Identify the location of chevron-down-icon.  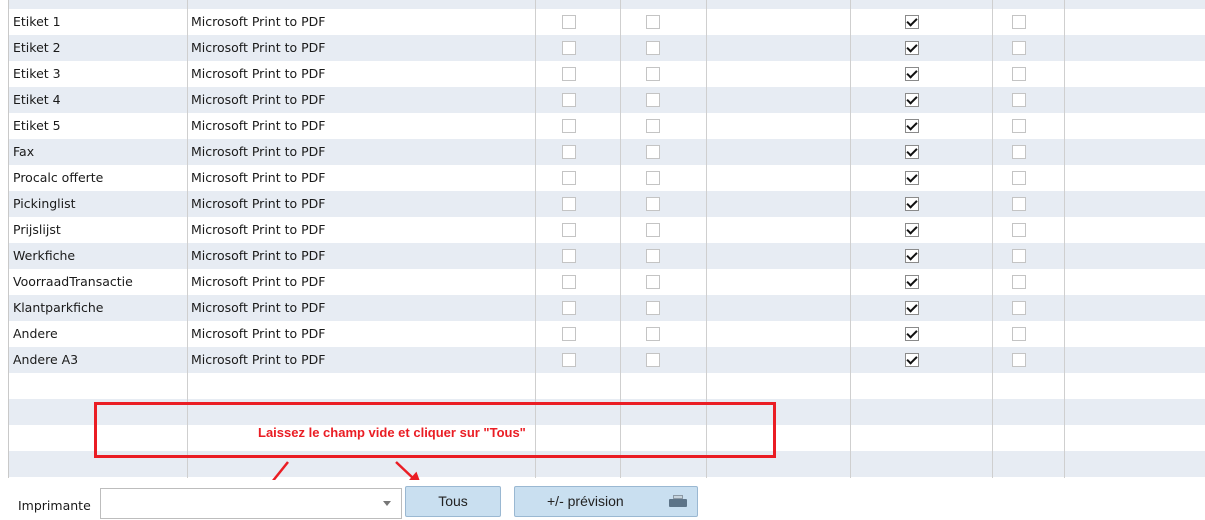
(387, 503).